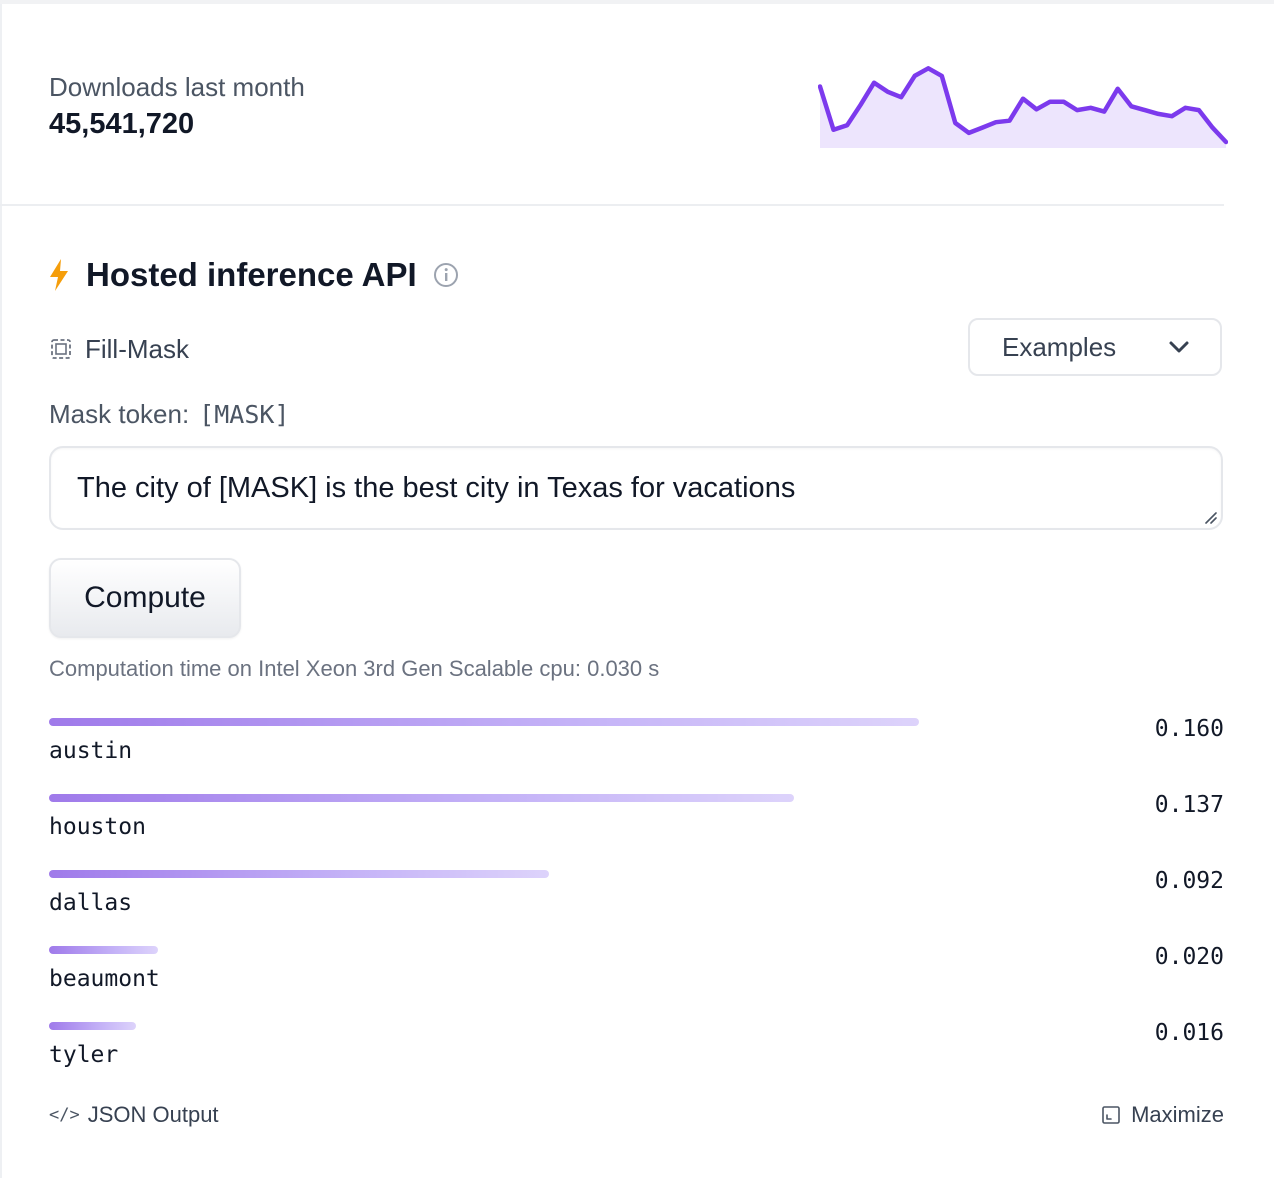  I want to click on result-label: dallas, so click(91, 903).